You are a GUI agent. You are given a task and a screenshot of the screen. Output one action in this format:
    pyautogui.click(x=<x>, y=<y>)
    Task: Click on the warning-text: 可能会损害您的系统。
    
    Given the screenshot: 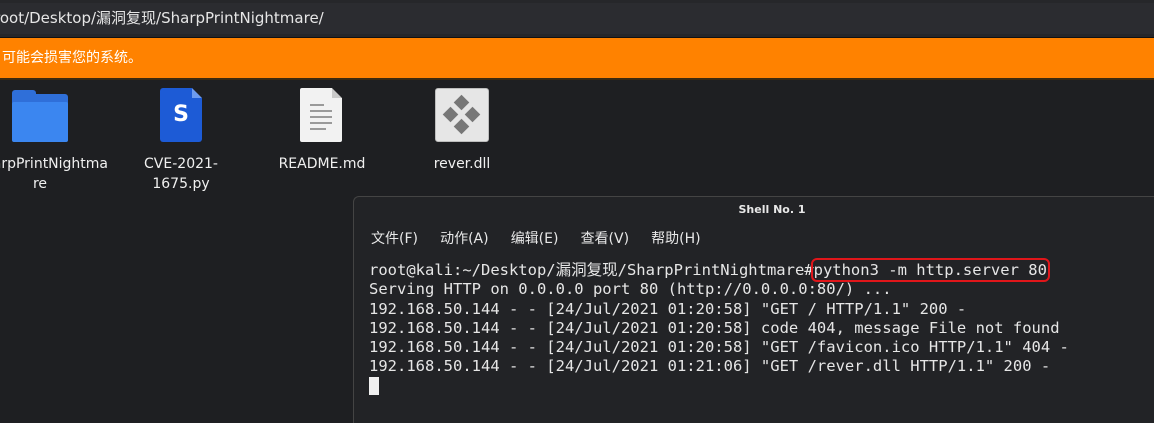 What is the action you would take?
    pyautogui.click(x=72, y=58)
    